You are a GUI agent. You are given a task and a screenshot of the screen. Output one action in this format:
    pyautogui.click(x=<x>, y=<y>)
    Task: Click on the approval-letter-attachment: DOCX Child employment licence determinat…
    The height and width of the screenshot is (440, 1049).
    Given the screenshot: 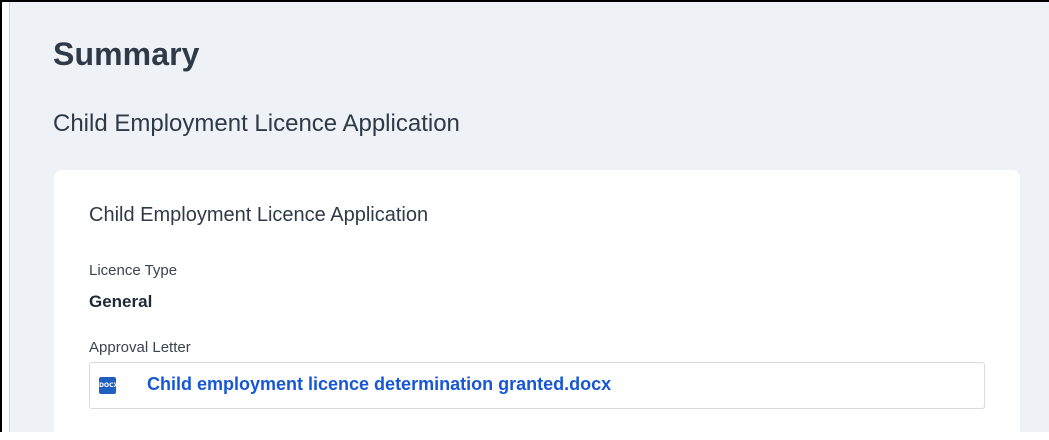 What is the action you would take?
    pyautogui.click(x=537, y=385)
    